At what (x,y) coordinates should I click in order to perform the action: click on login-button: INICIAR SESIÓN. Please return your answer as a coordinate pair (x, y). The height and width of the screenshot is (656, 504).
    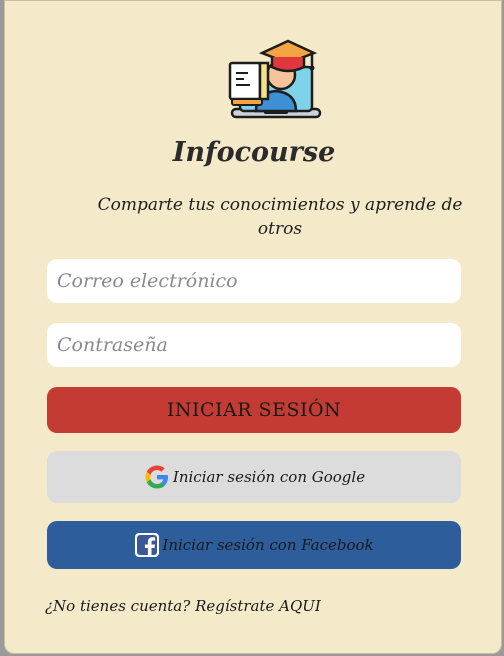
    Looking at the image, I should click on (254, 410).